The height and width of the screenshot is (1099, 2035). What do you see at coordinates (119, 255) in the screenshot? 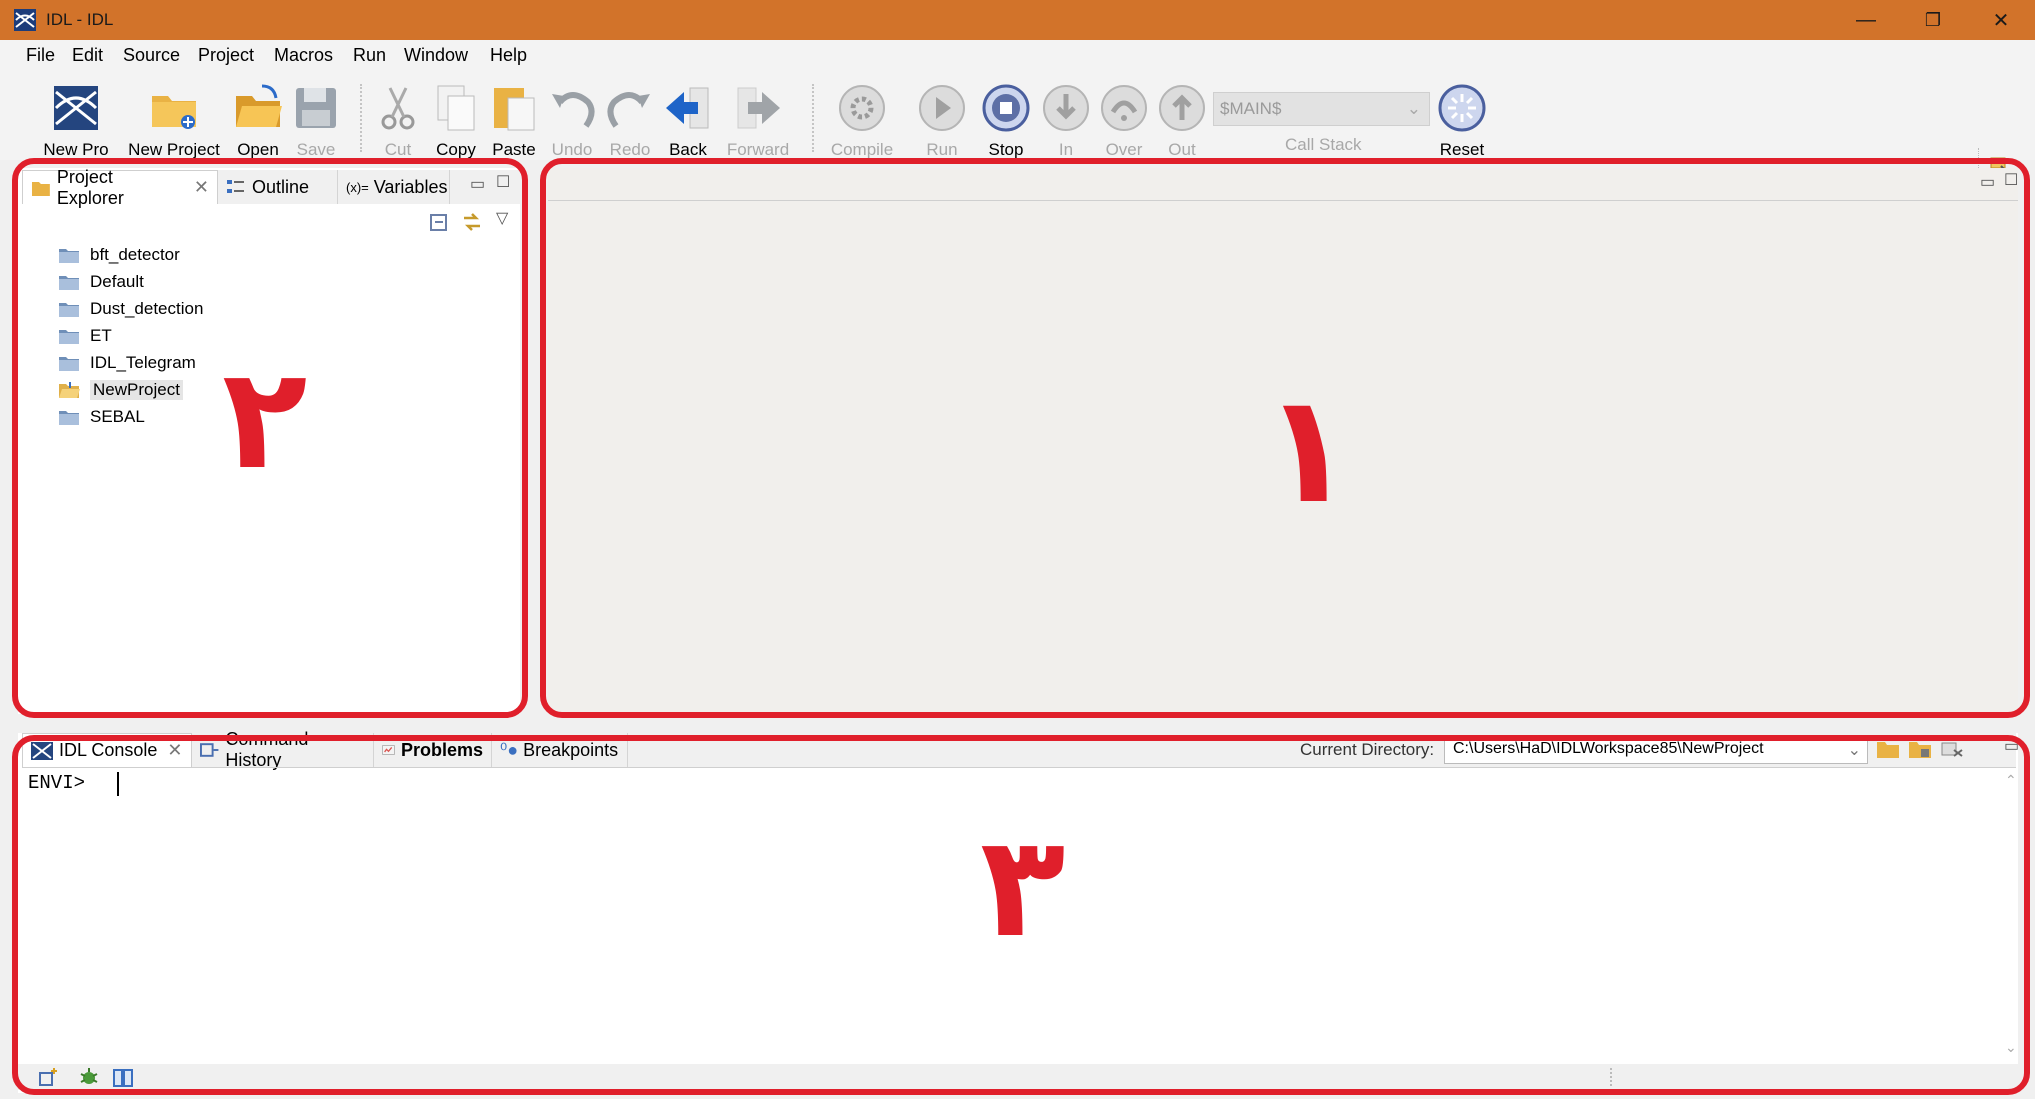
I see `list-item: bft_detector` at bounding box center [119, 255].